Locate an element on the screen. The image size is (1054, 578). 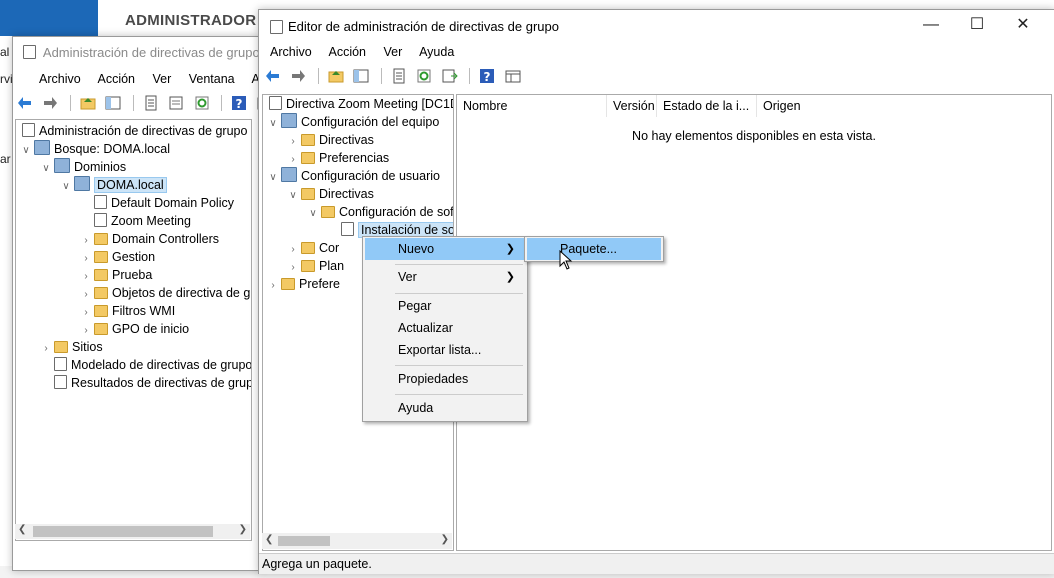
editor-menu-ver: Ver is located at coordinates (393, 52).